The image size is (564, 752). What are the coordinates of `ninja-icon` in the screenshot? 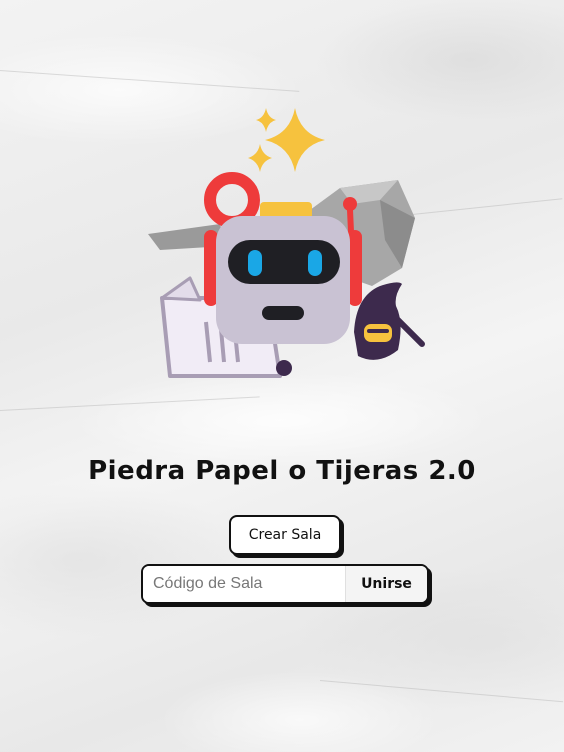 It's located at (389, 321).